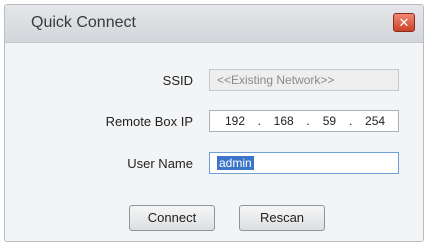 This screenshot has width=430, height=248. I want to click on close-button: ✕, so click(404, 22).